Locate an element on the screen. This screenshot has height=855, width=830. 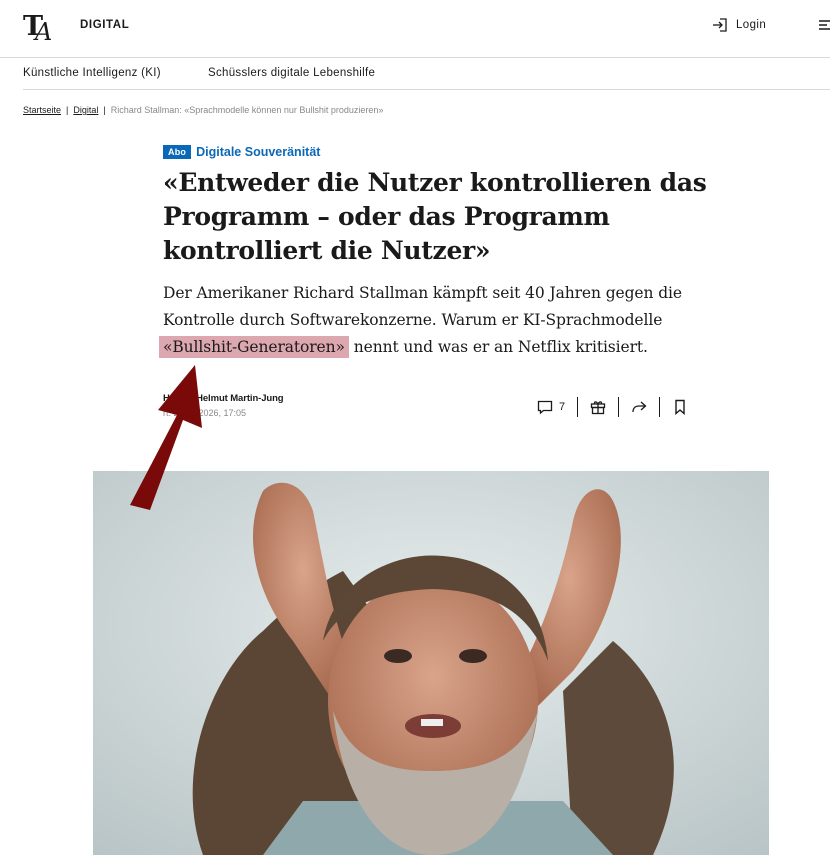
logo: T A is located at coordinates (40, 26).